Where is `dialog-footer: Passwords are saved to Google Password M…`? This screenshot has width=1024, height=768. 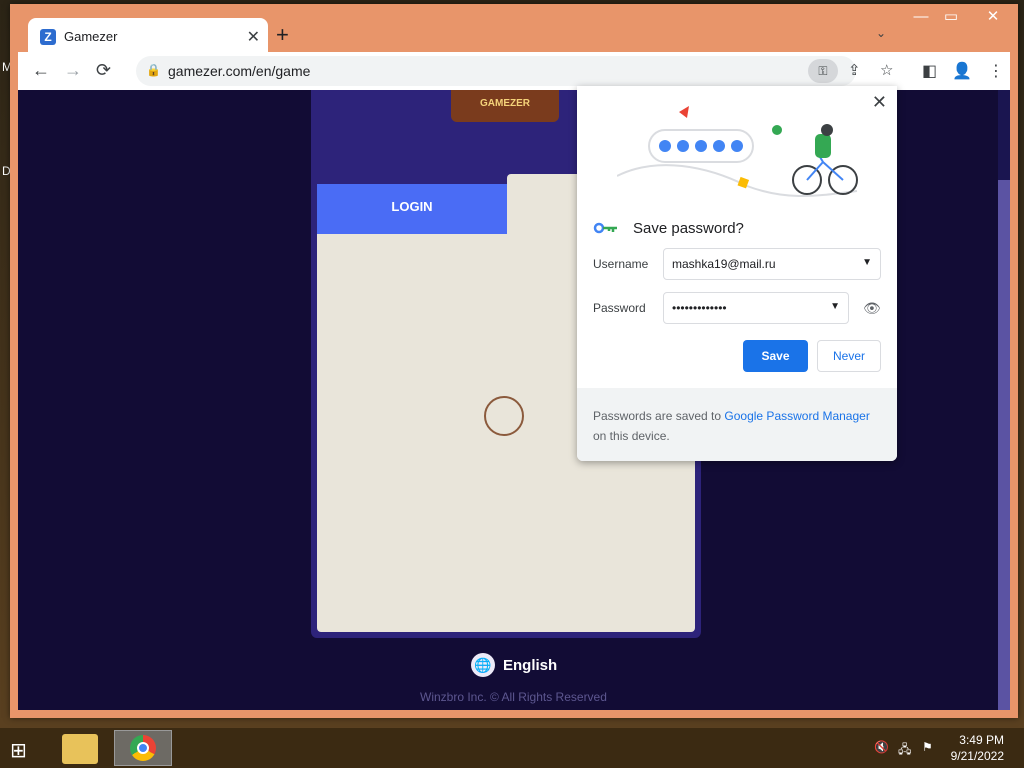
dialog-footer: Passwords are saved to Google Password M… is located at coordinates (737, 424).